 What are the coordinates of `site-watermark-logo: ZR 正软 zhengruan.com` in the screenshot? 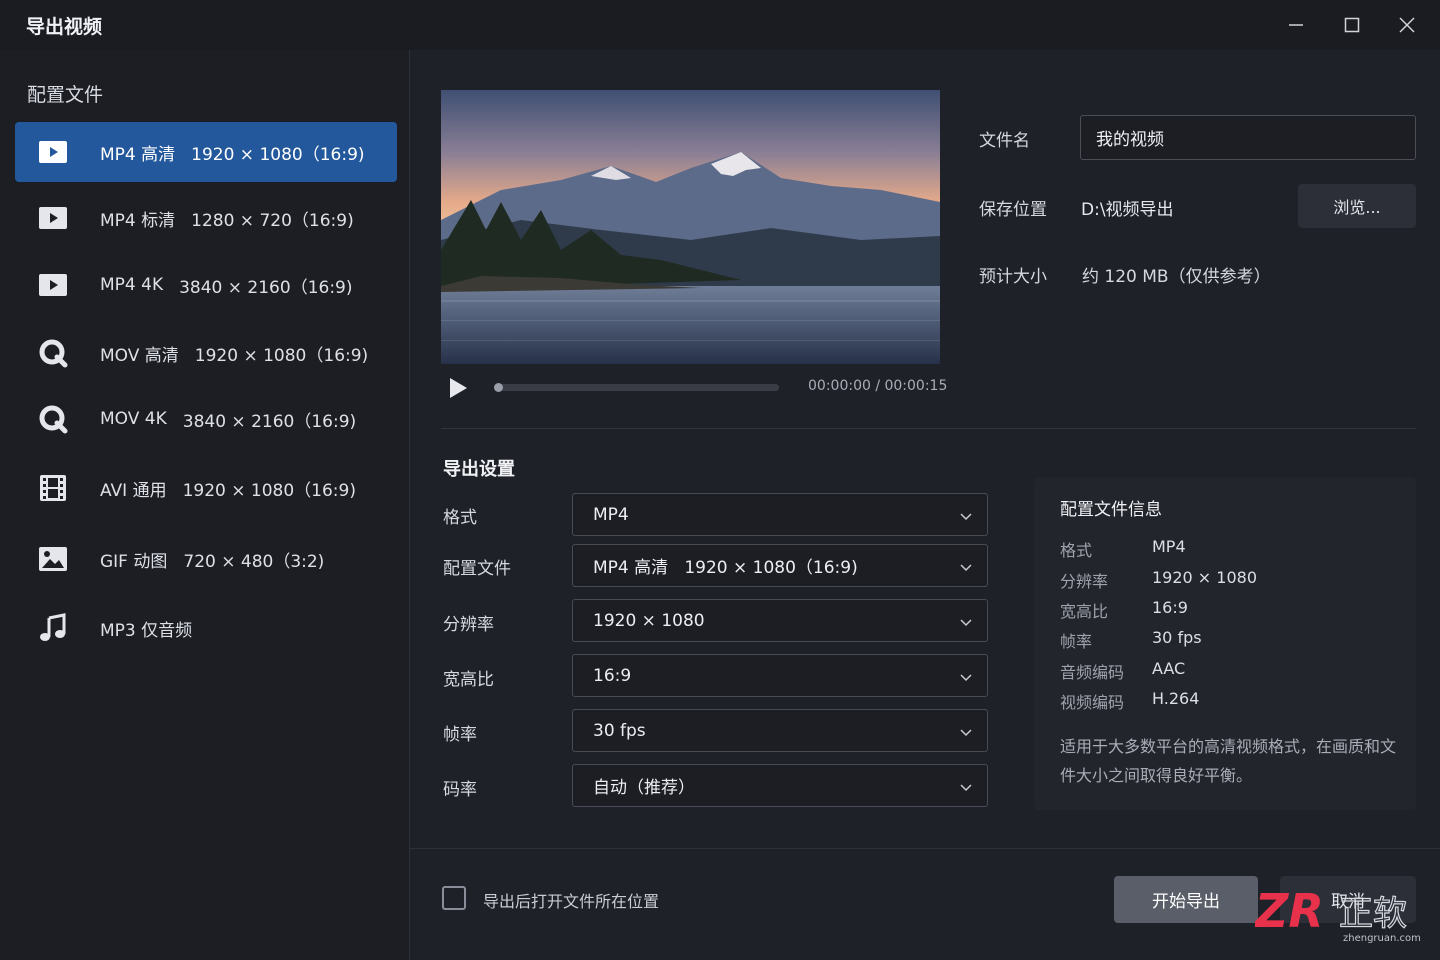 It's located at (1344, 914).